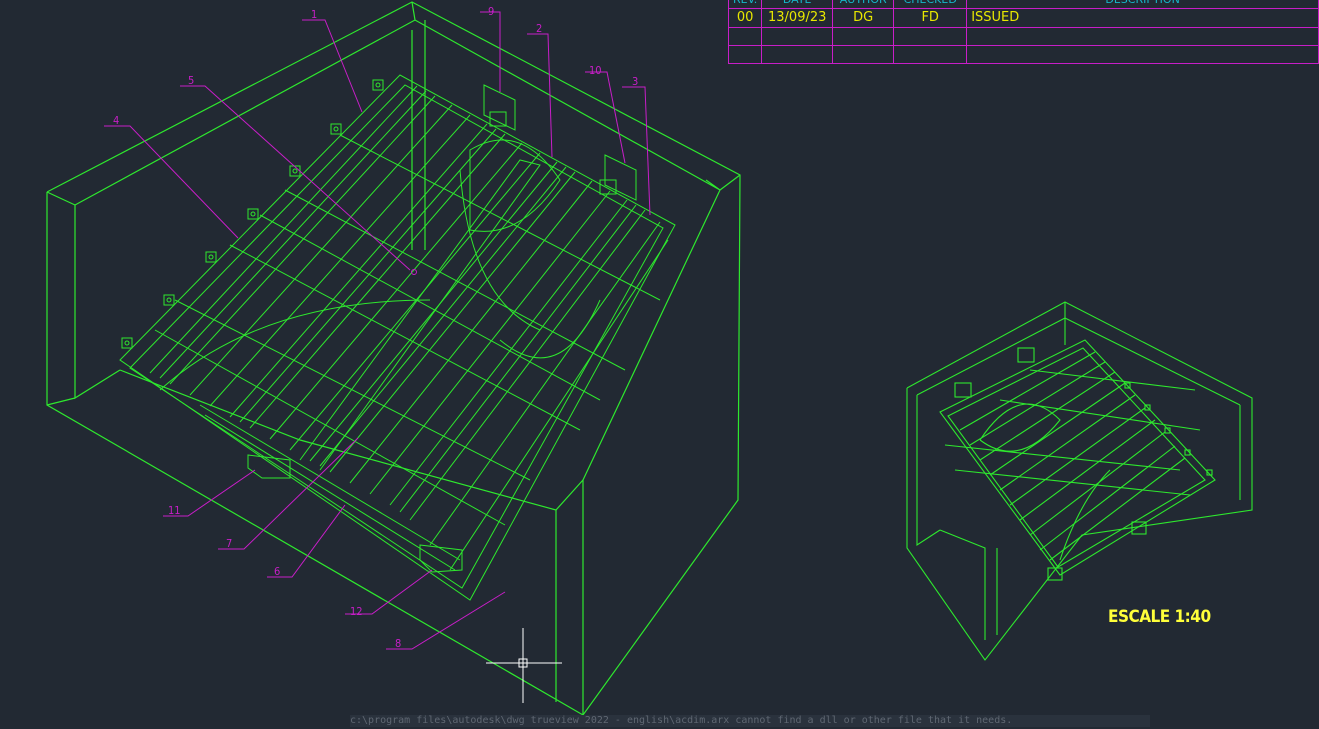 The height and width of the screenshot is (729, 1319). Describe the element at coordinates (539, 28) in the screenshot. I see `callout-2: 2` at that location.